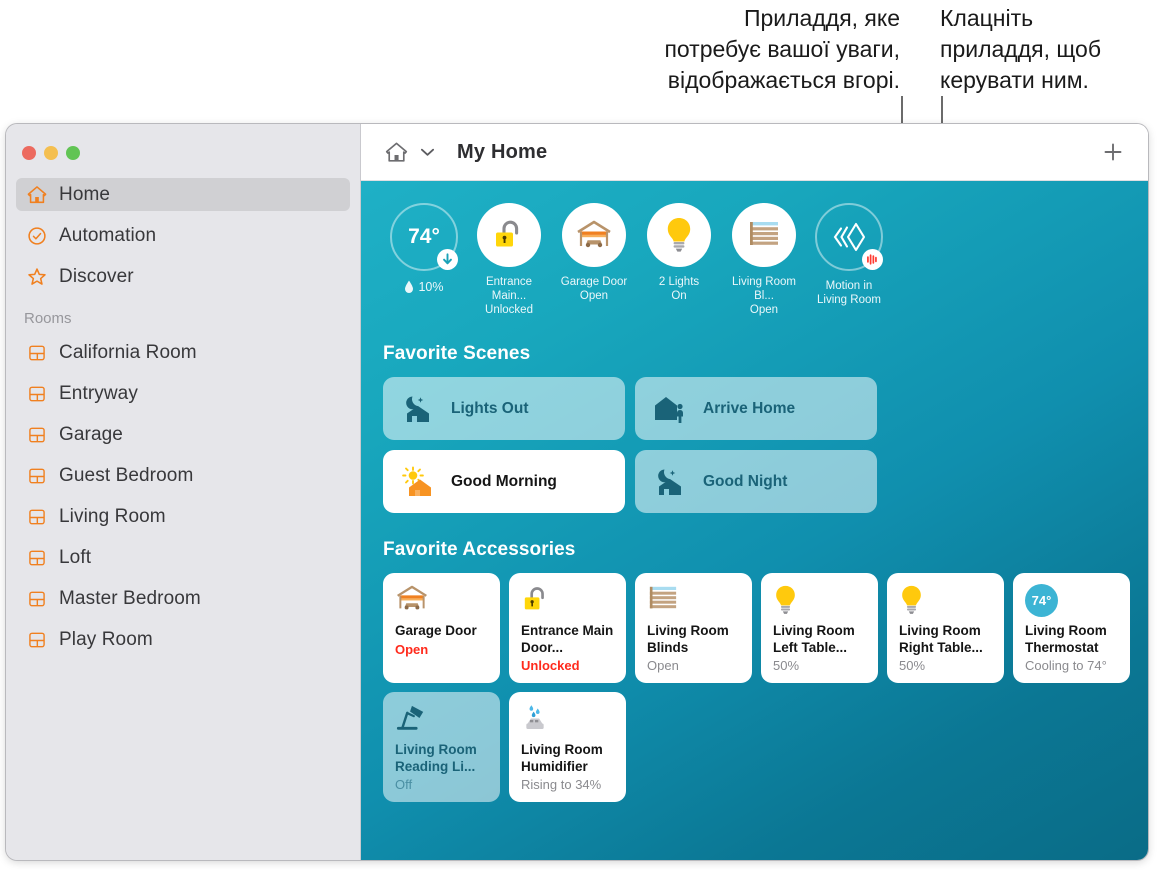 Image resolution: width=1168 pixels, height=870 pixels. I want to click on scene-arrive-home: Arrive Home, so click(756, 408).